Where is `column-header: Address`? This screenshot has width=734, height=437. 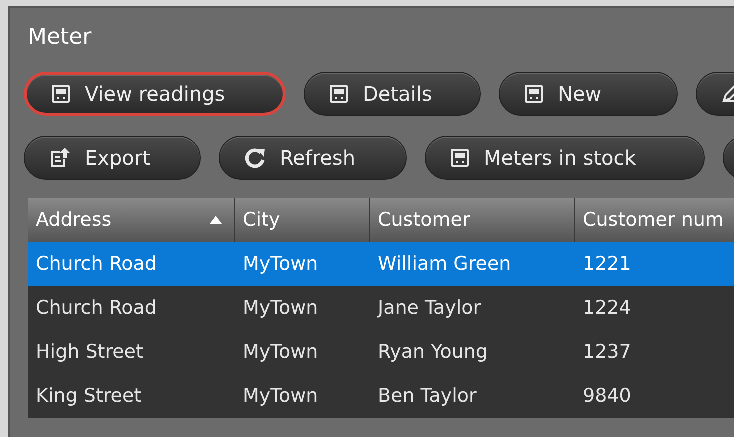 column-header: Address is located at coordinates (131, 220).